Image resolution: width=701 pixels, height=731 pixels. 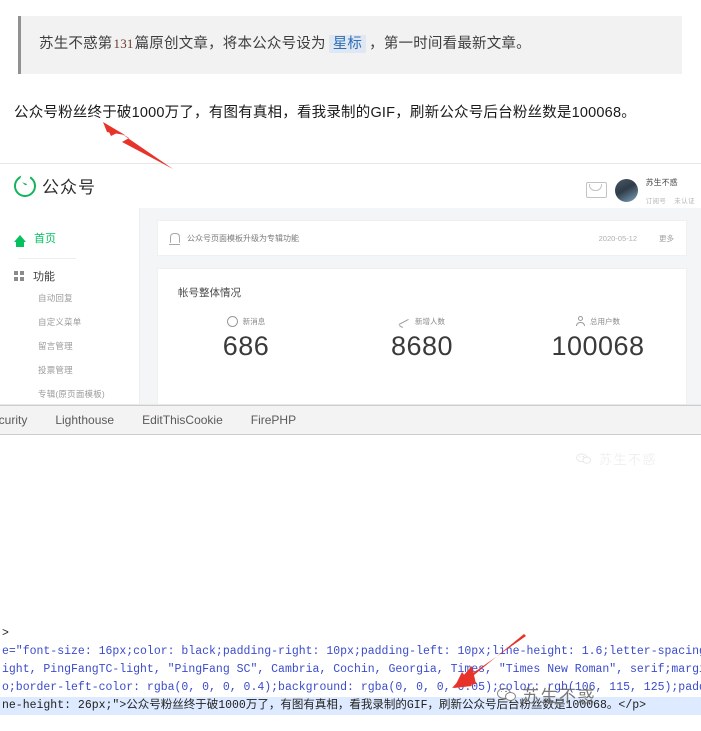 What do you see at coordinates (123, 44) in the screenshot?
I see `blockquote-article-number: 131` at bounding box center [123, 44].